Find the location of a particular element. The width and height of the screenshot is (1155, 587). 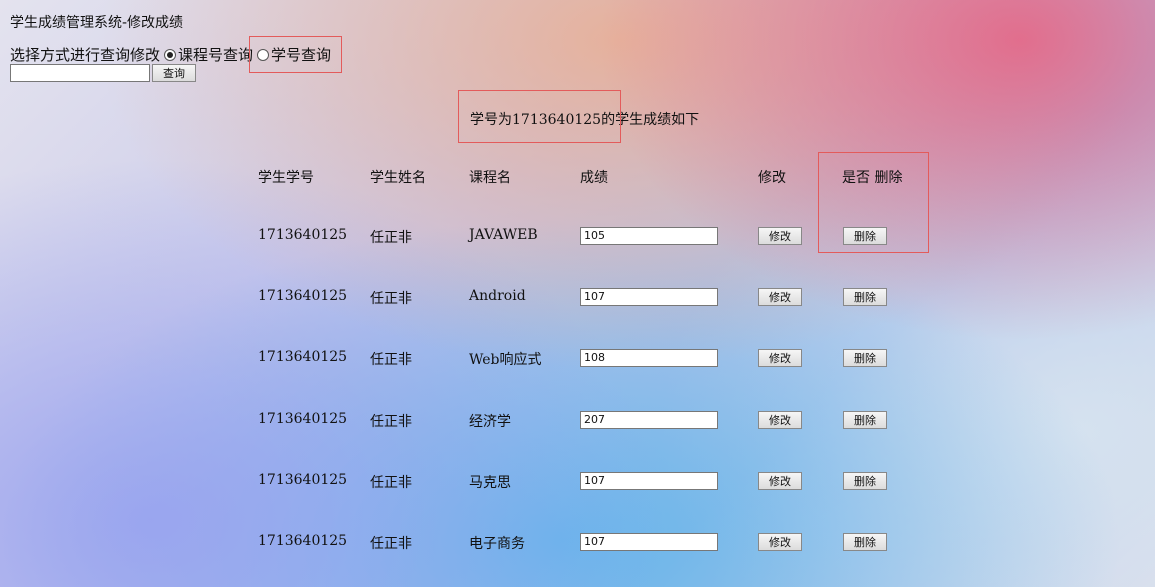

row-course: JAVAWEB is located at coordinates (503, 235).